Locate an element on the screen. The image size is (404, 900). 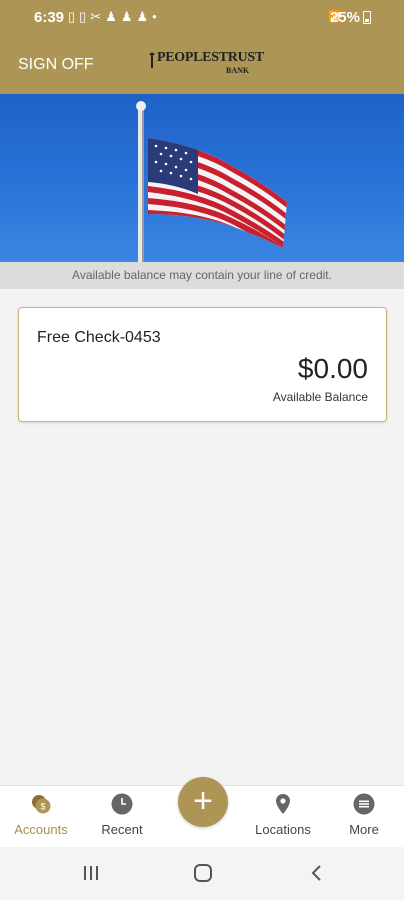
accounts-coin-icon: $ is located at coordinates (41, 804).